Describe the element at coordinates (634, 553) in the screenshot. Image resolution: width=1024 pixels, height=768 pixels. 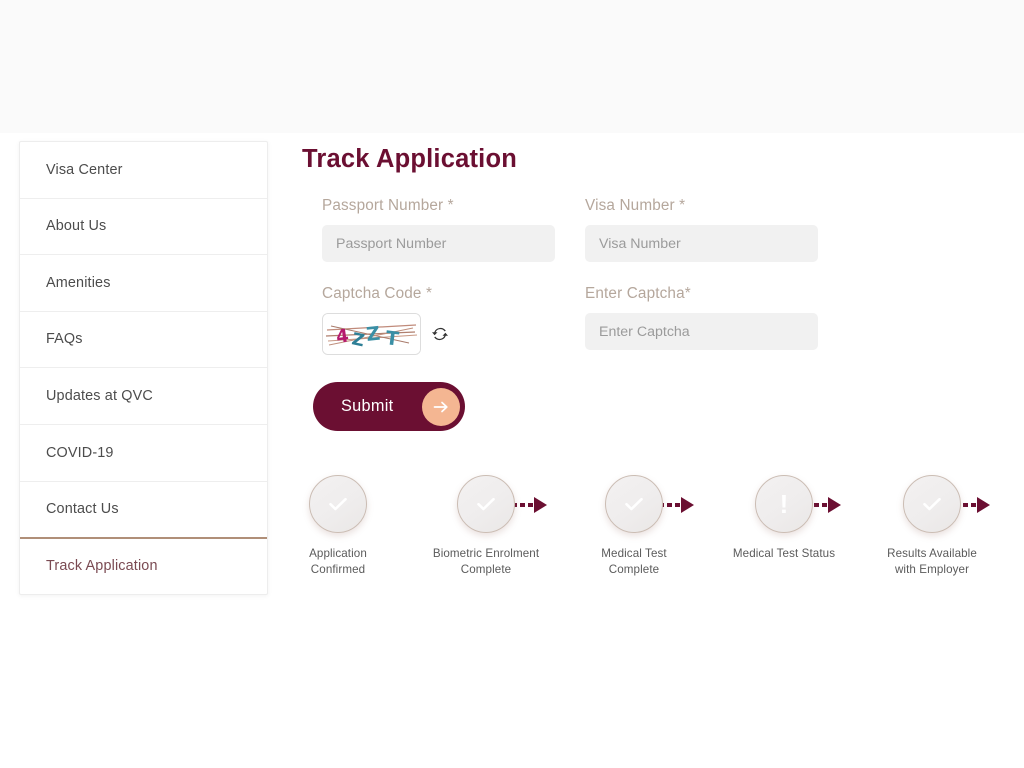
I see `step-label-line1: Medical Test` at that location.